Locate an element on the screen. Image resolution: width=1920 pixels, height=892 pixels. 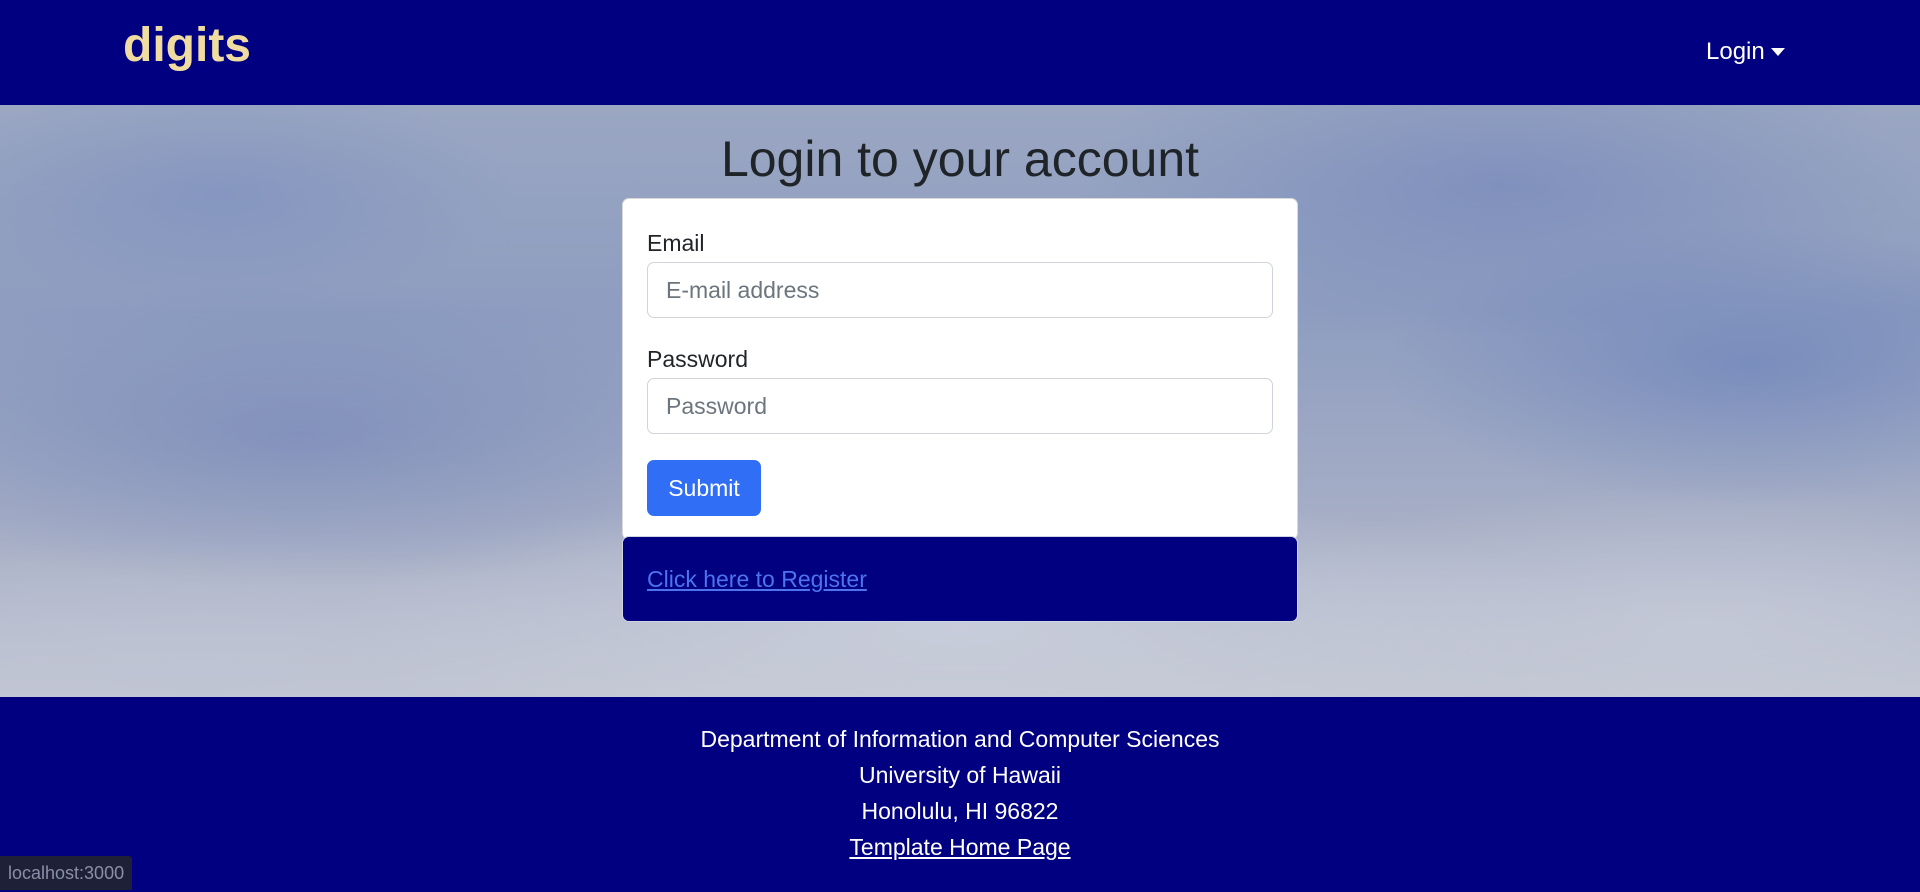
brand-logo-link: digits is located at coordinates (187, 46).